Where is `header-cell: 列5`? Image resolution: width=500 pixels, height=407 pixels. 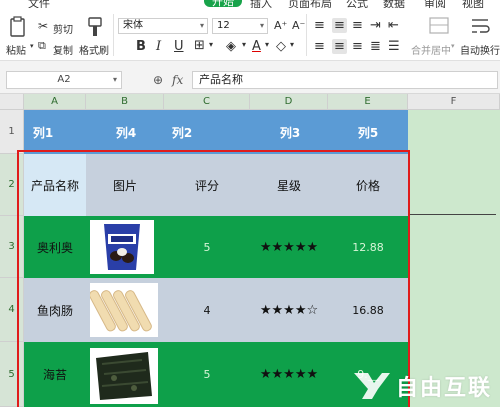 header-cell: 列5 is located at coordinates (368, 132).